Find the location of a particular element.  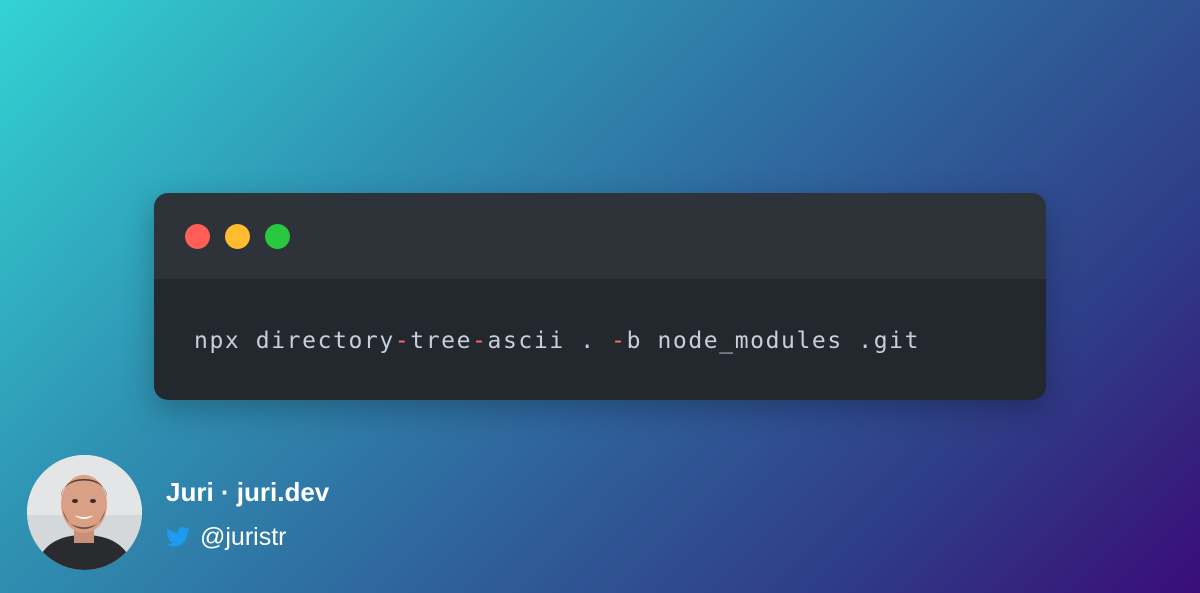

code-segment: ascii . is located at coordinates (549, 341).